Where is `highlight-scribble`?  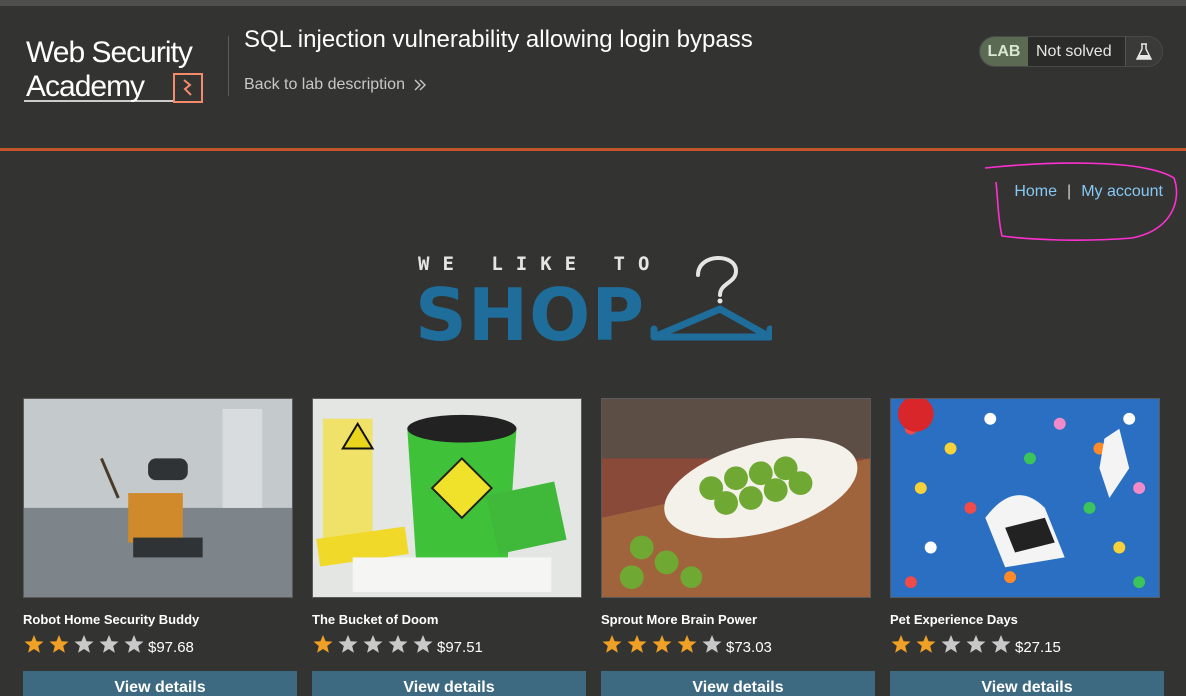 highlight-scribble is located at coordinates (1081, 201).